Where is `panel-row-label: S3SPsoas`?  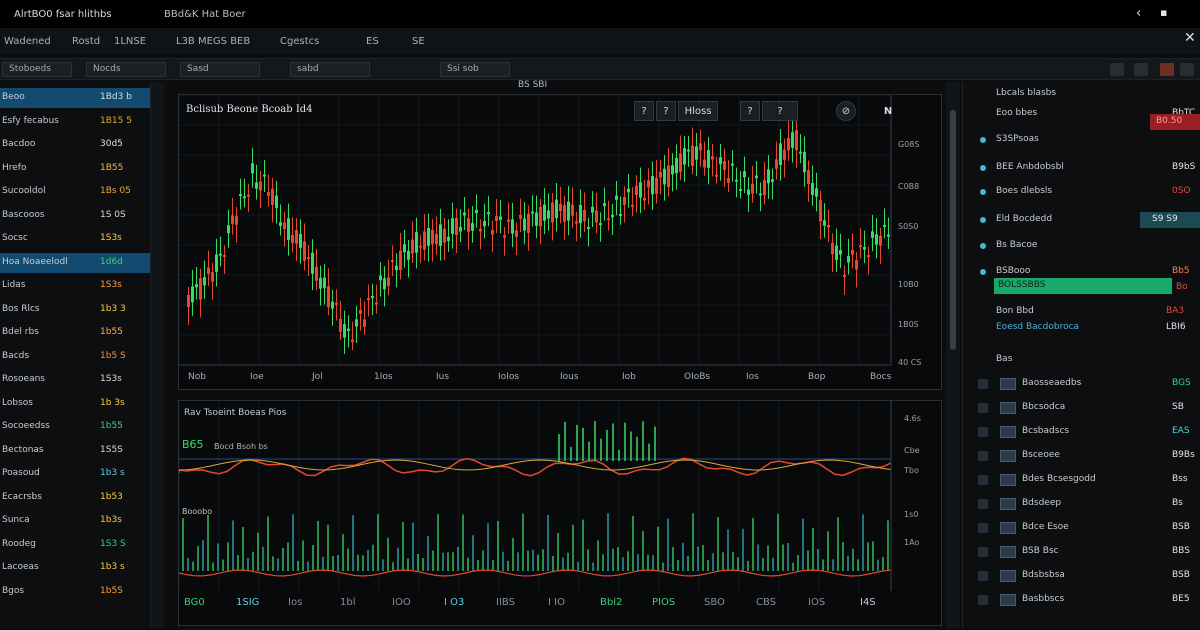 panel-row-label: S3SPsoas is located at coordinates (1017, 139).